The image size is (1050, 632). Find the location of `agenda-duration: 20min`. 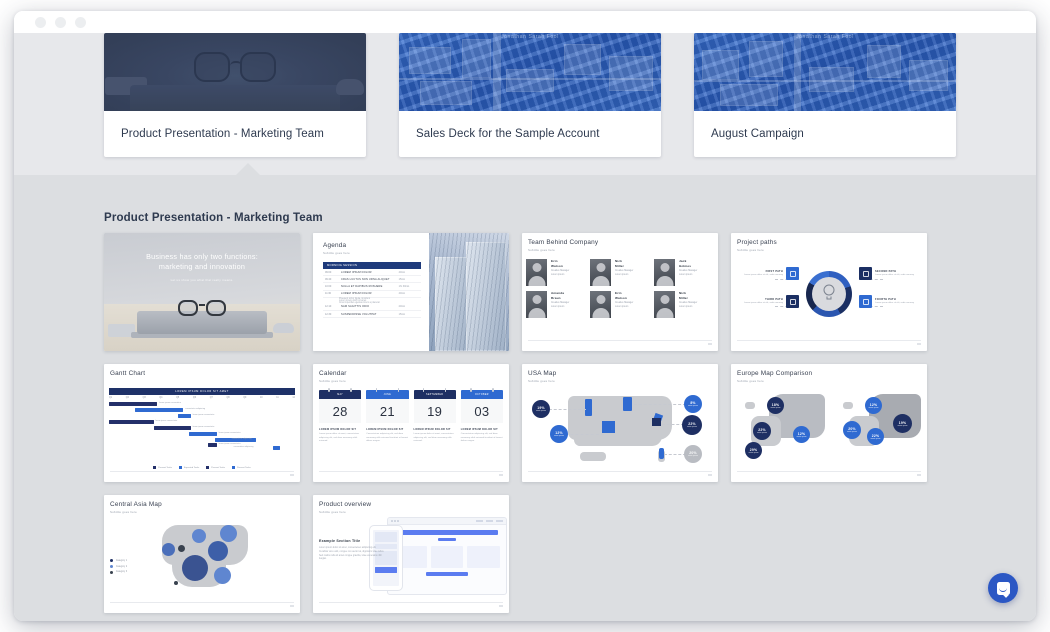

agenda-duration: 20min is located at coordinates (402, 307).